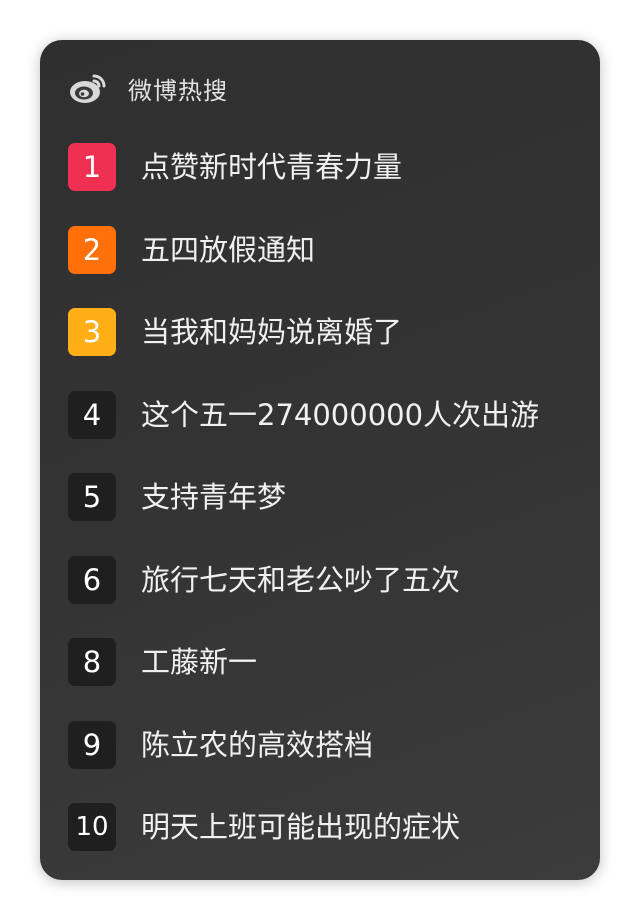 The image size is (640, 920). Describe the element at coordinates (92, 744) in the screenshot. I see `rank-badge: 9` at that location.